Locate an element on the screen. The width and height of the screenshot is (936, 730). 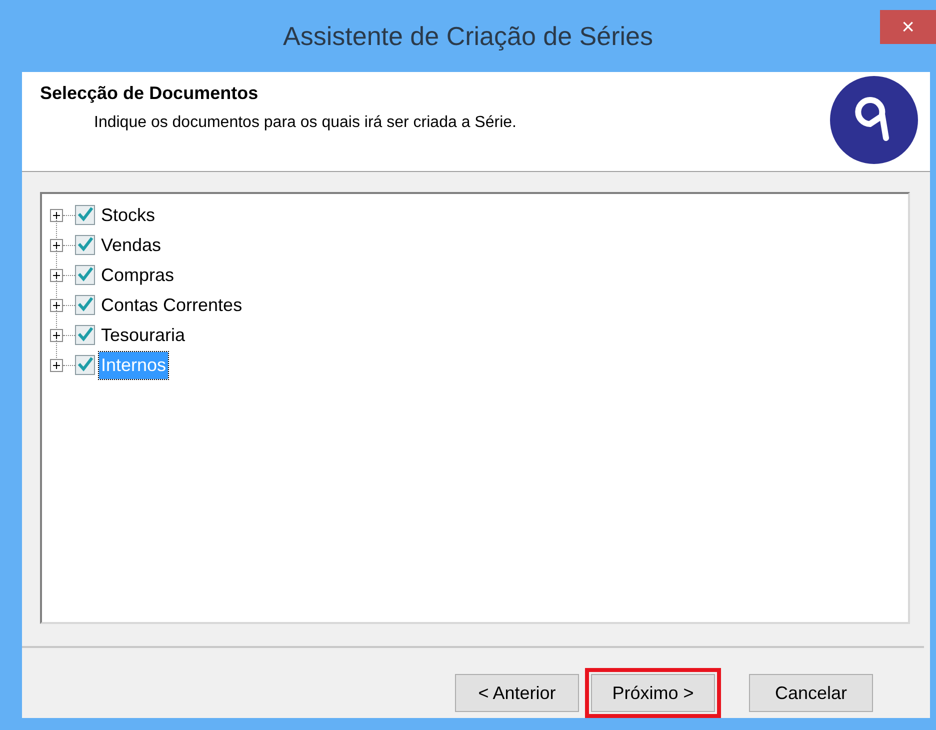
wizard-button: Cancelar is located at coordinates (811, 693).